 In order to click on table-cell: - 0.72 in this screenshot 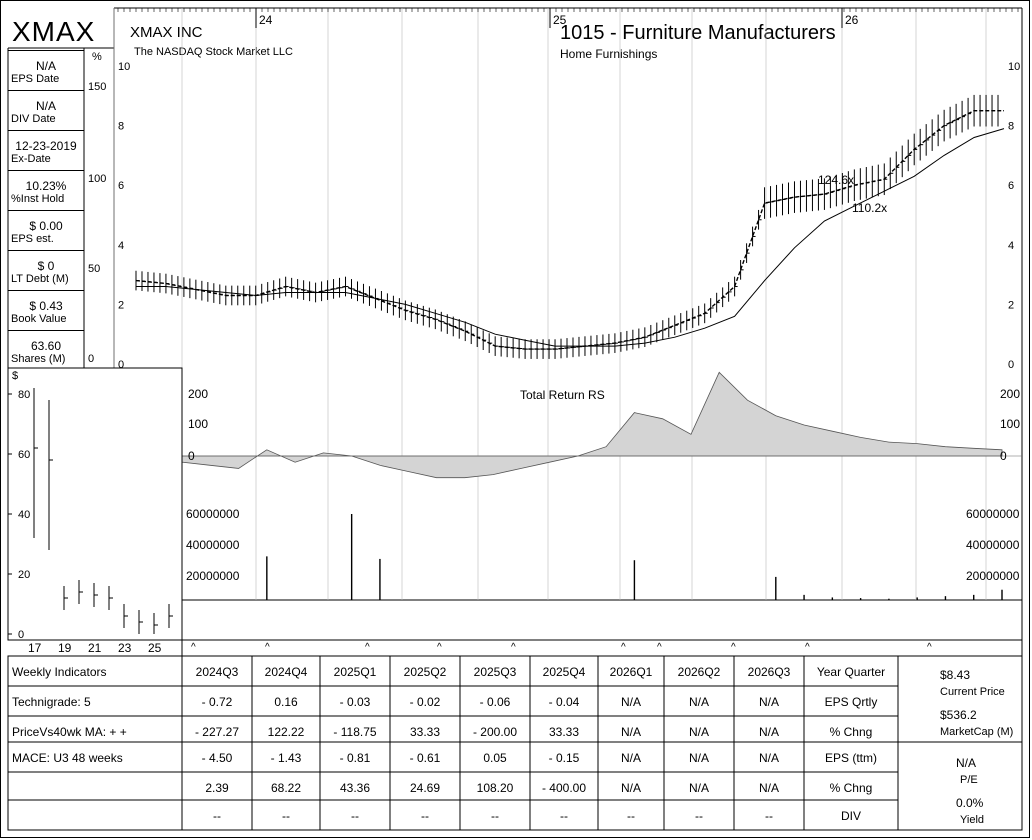, I will do `click(217, 702)`.